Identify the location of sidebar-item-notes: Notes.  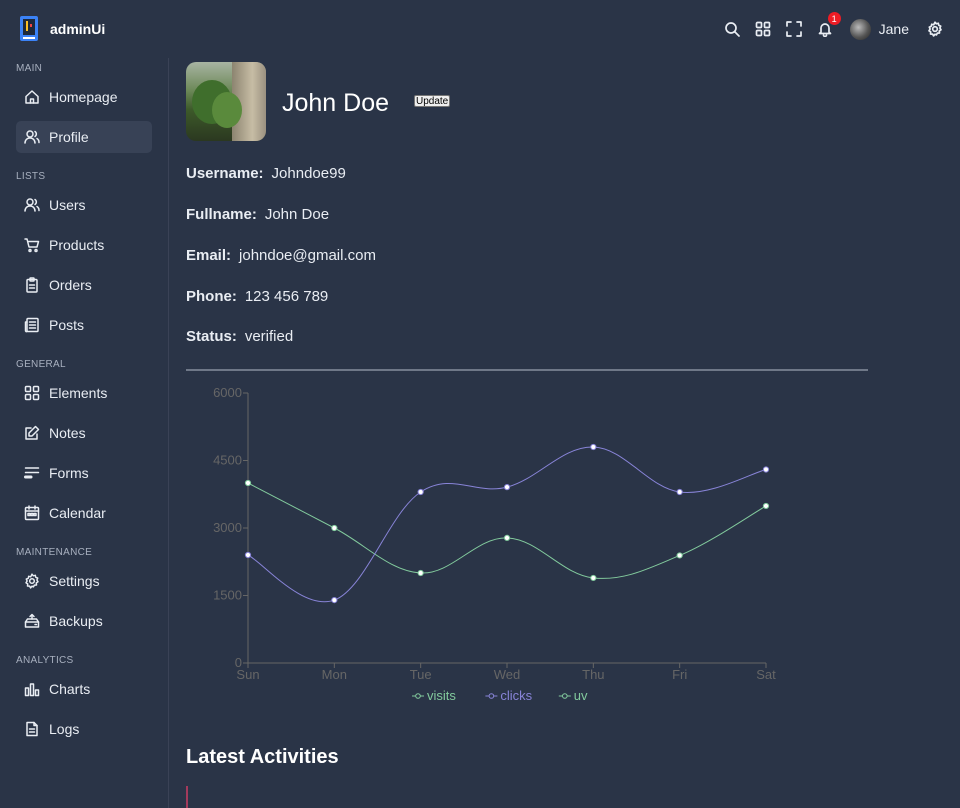
(84, 433).